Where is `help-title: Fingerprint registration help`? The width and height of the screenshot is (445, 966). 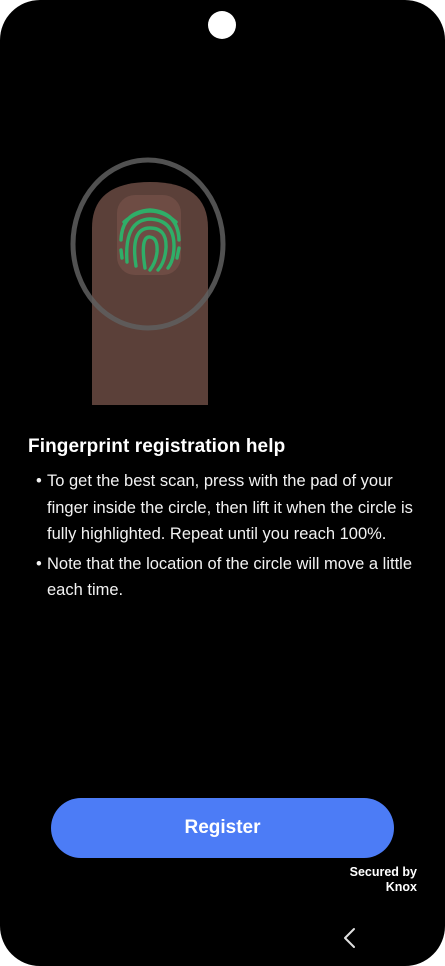
help-title: Fingerprint registration help is located at coordinates (157, 446).